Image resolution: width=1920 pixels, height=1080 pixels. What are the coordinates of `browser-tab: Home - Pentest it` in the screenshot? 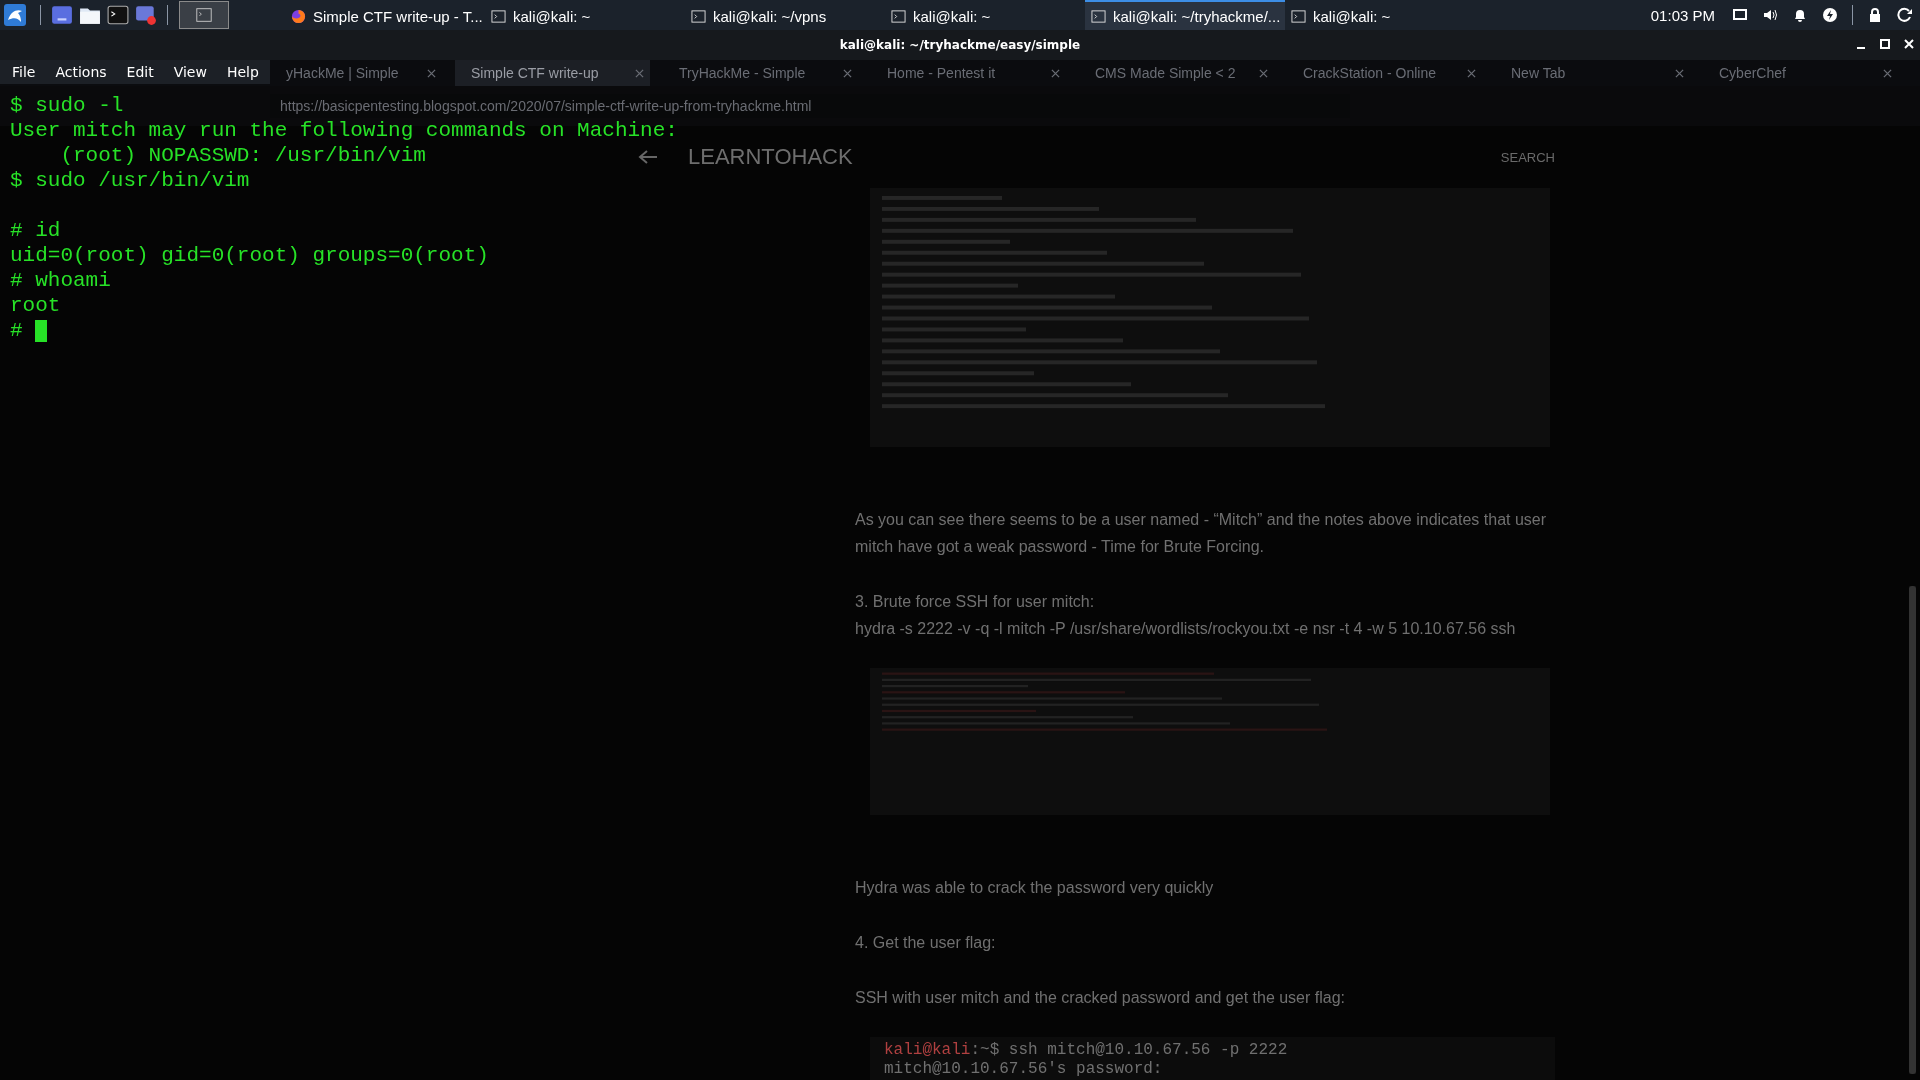 It's located at (968, 73).